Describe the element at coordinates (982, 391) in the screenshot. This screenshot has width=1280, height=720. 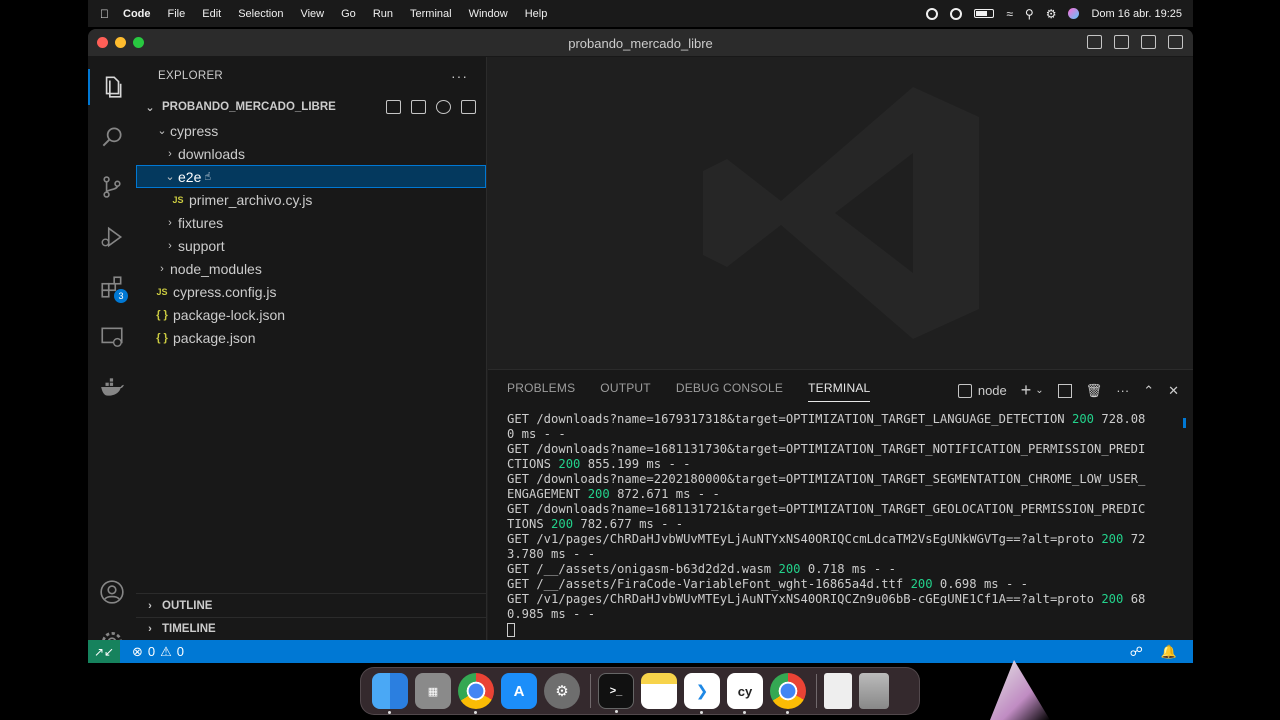
I see `terminal-selector: node` at that location.